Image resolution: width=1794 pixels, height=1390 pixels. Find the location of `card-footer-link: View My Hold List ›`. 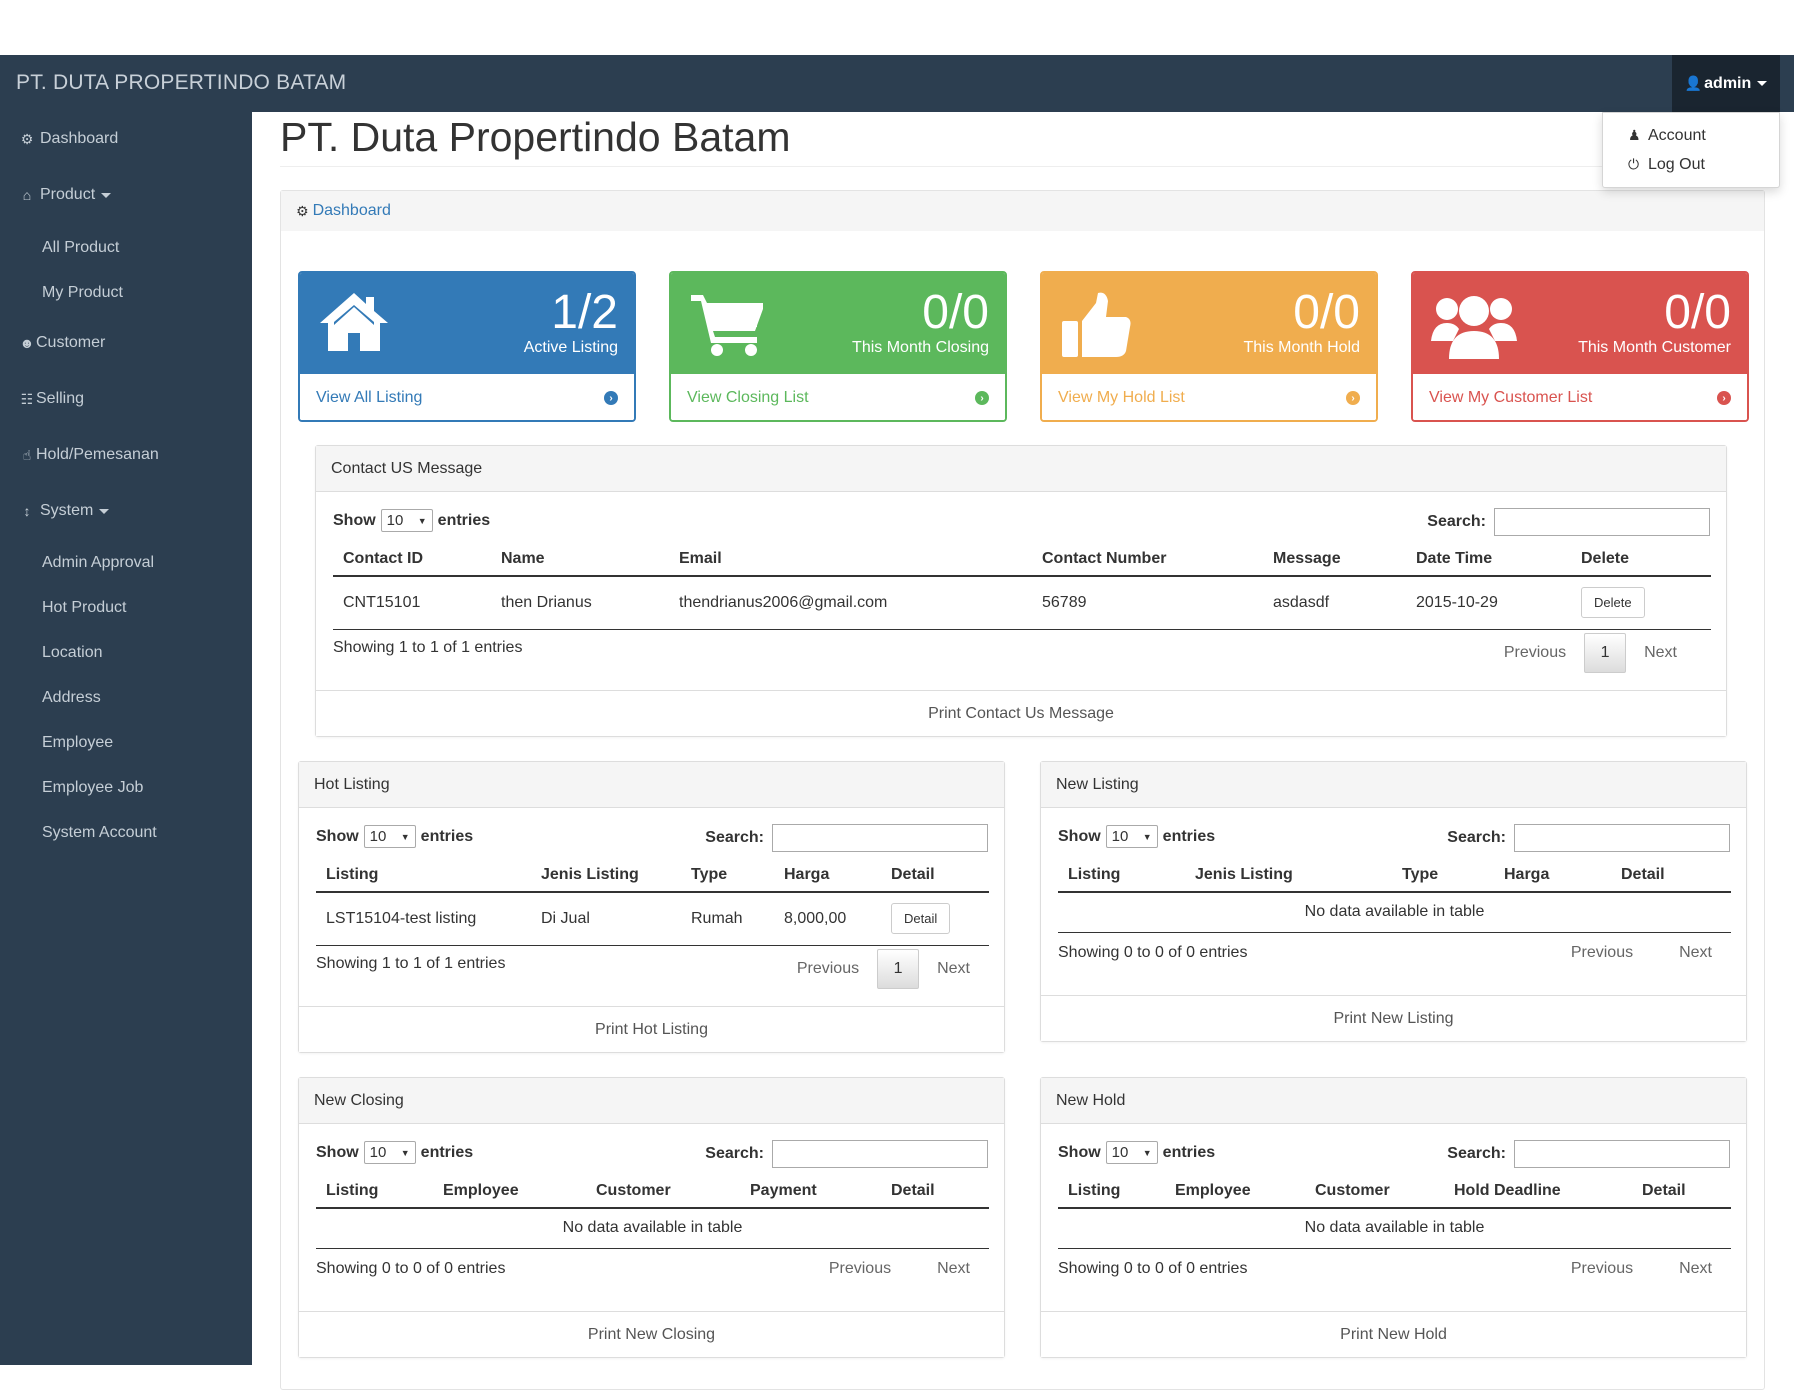

card-footer-link: View My Hold List › is located at coordinates (1209, 397).